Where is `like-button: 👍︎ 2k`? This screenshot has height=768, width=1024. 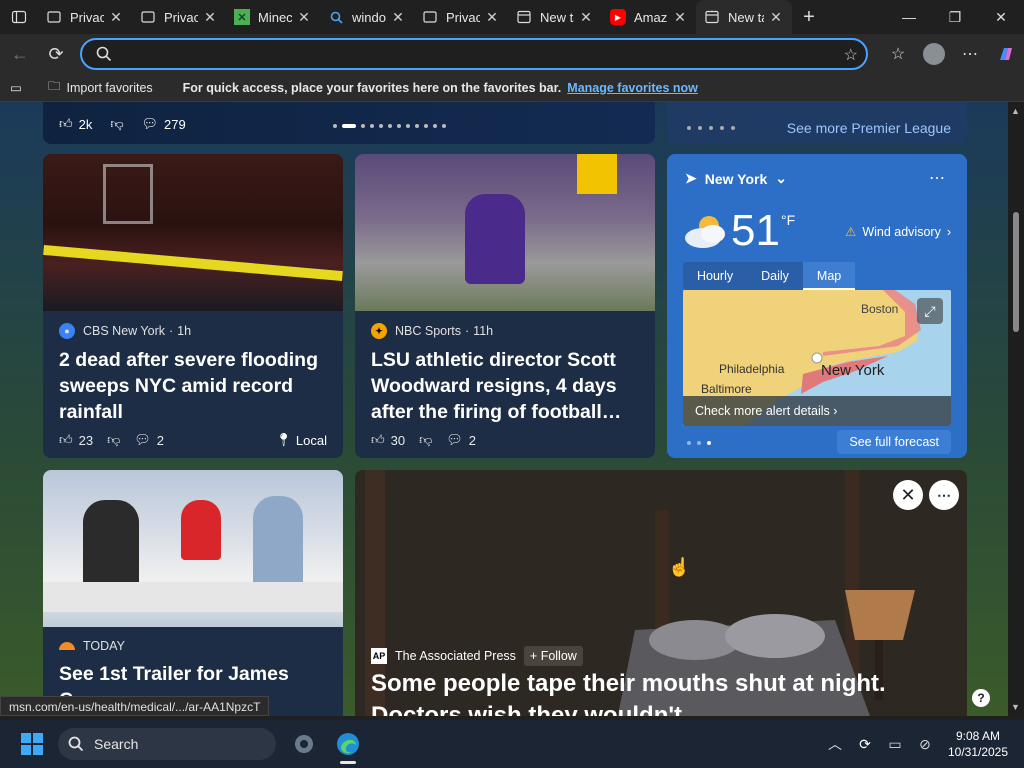
like-button: 👍︎ 2k is located at coordinates (75, 124).